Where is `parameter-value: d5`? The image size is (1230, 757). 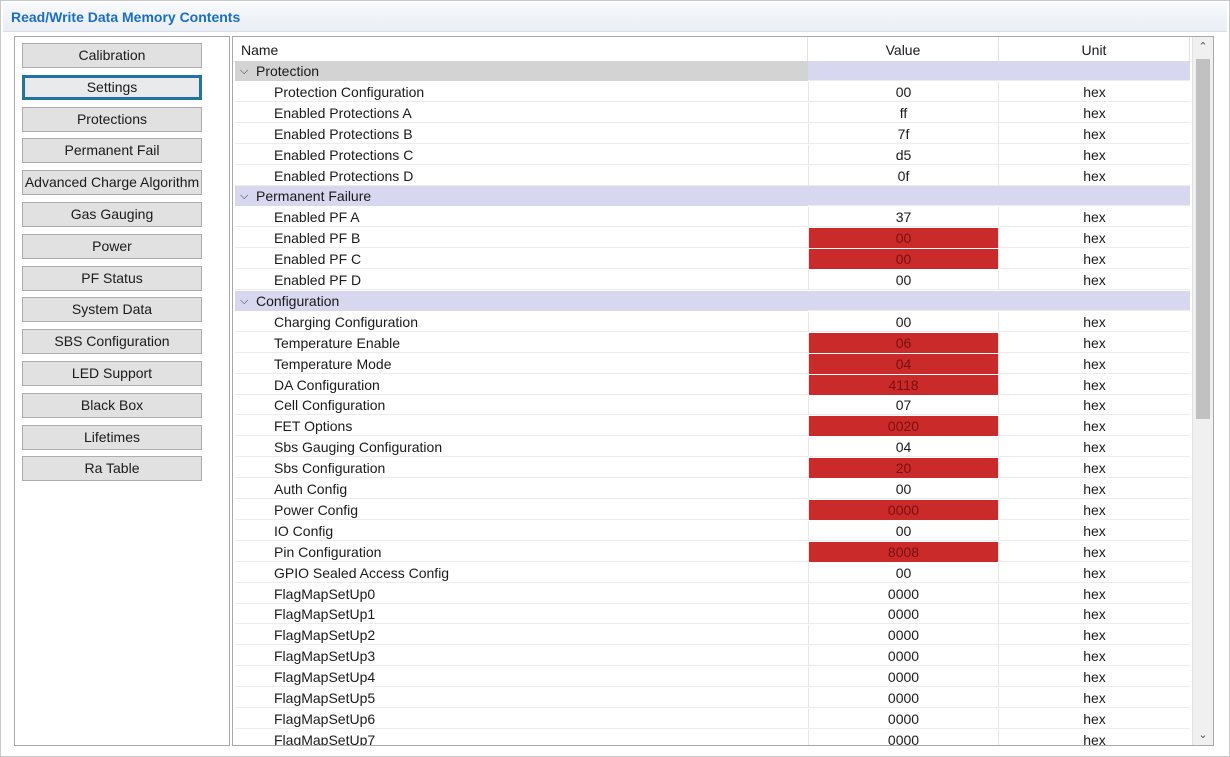 parameter-value: d5 is located at coordinates (903, 154).